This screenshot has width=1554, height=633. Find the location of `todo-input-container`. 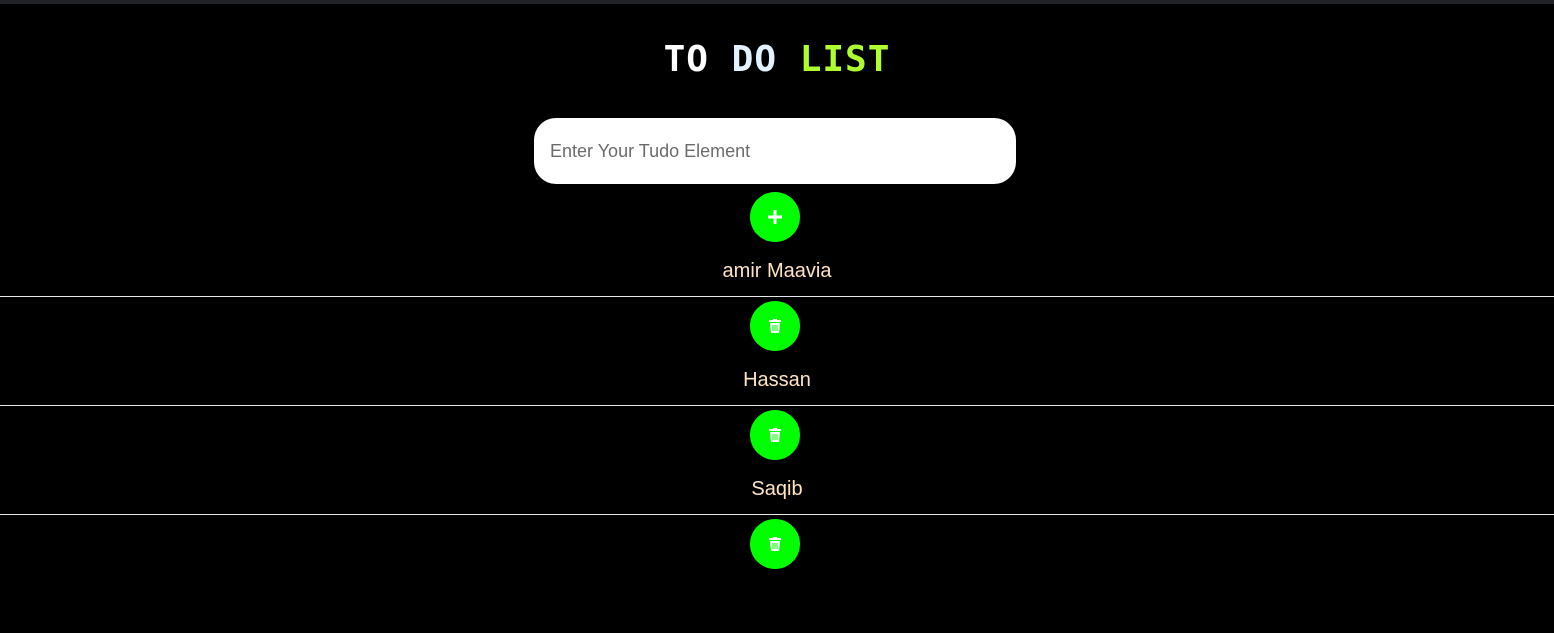

todo-input-container is located at coordinates (775, 151).